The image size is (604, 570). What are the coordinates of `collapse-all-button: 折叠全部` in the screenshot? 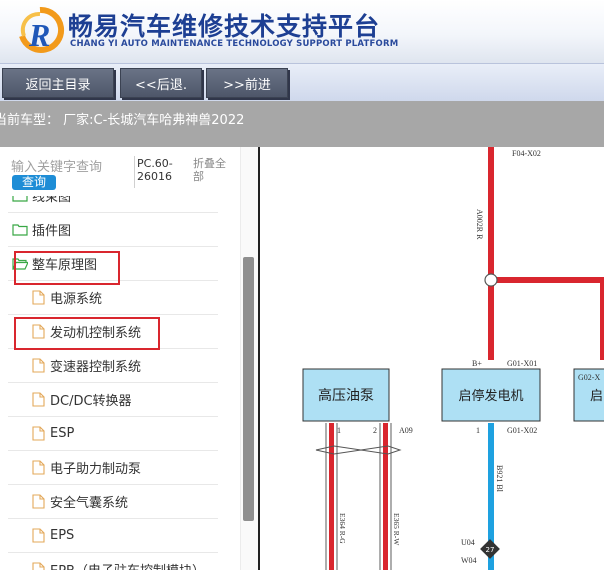 It's located at (213, 170).